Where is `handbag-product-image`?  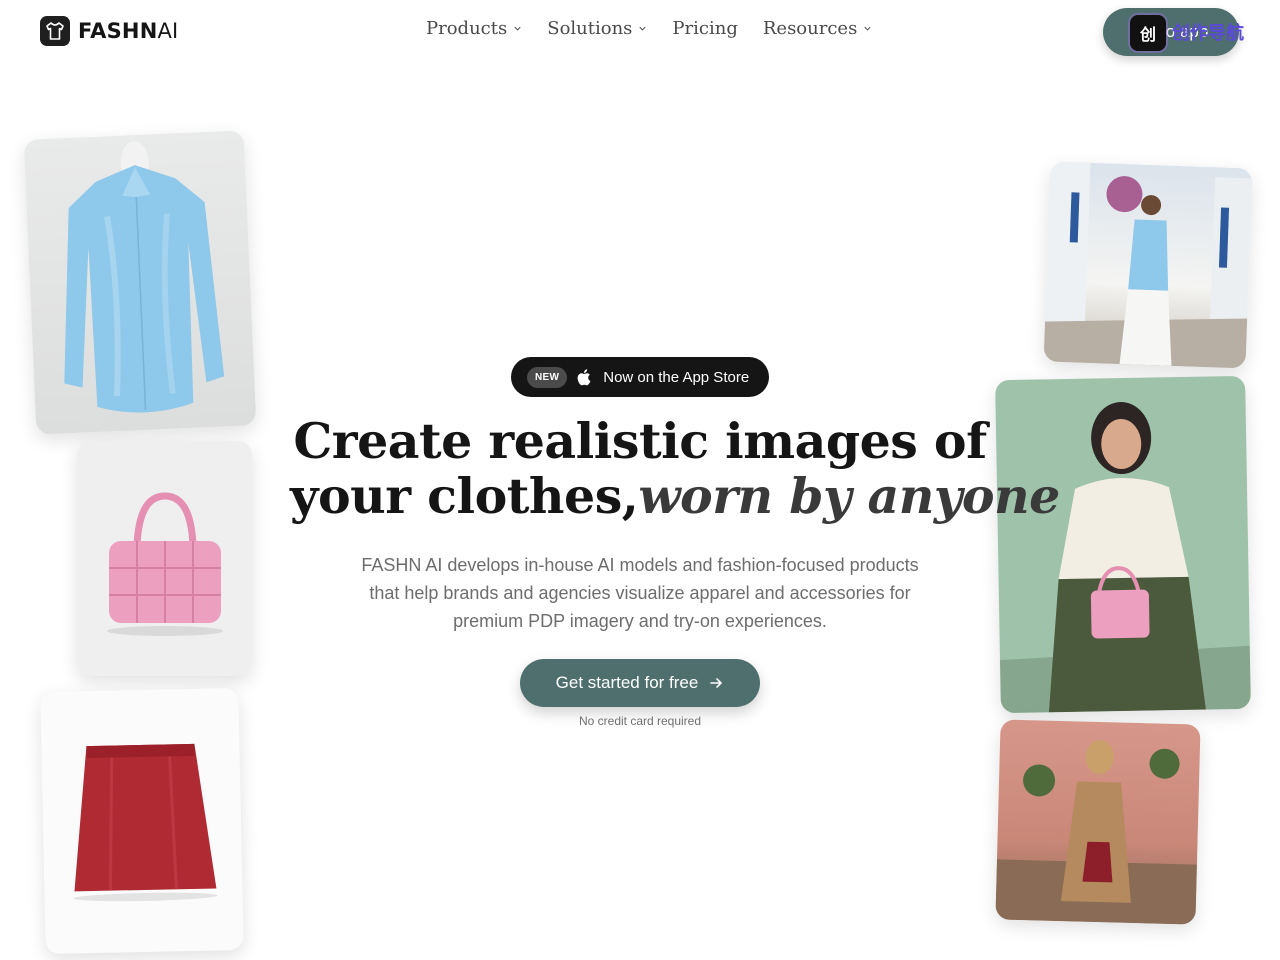 handbag-product-image is located at coordinates (164, 558).